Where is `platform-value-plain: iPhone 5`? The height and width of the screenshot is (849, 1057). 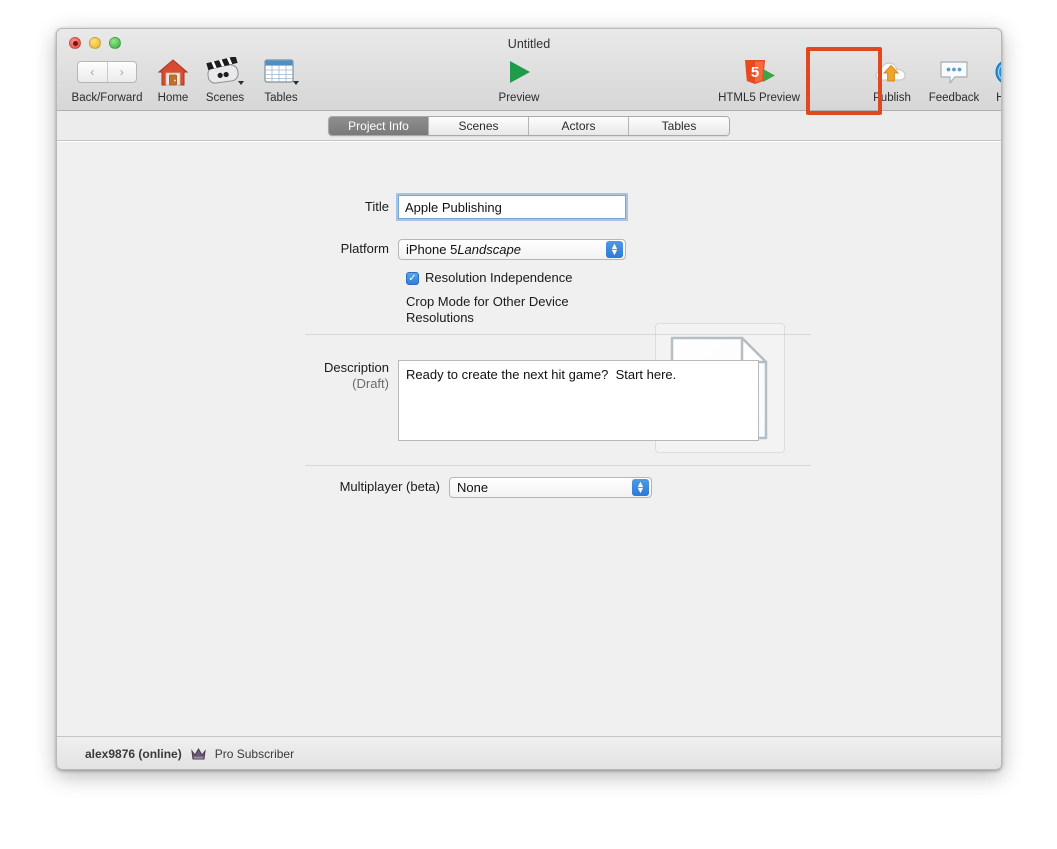
platform-value-plain: iPhone 5 is located at coordinates (432, 249).